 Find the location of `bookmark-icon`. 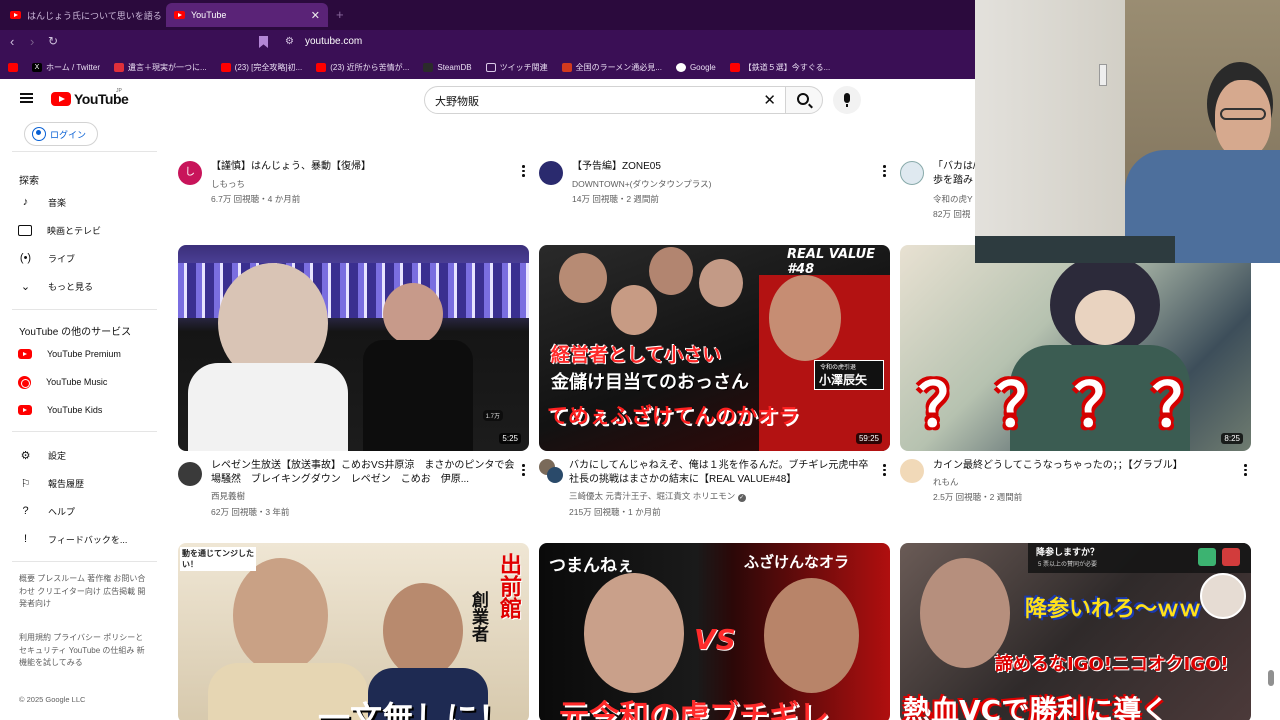

bookmark-icon is located at coordinates (263, 42).